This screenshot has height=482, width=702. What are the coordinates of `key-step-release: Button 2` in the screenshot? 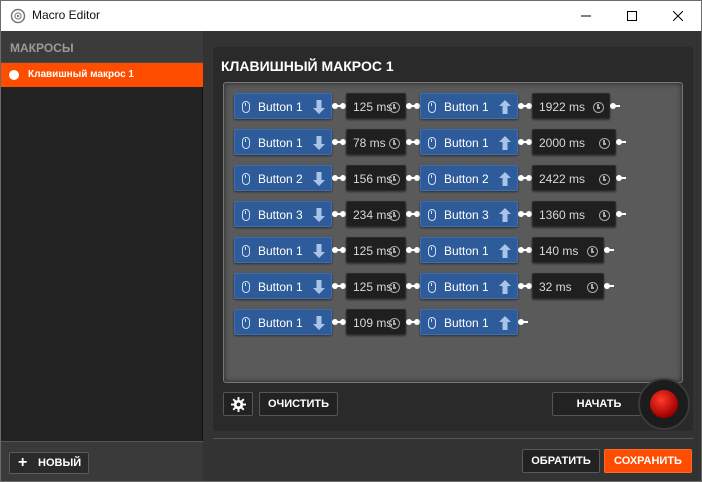 It's located at (469, 178).